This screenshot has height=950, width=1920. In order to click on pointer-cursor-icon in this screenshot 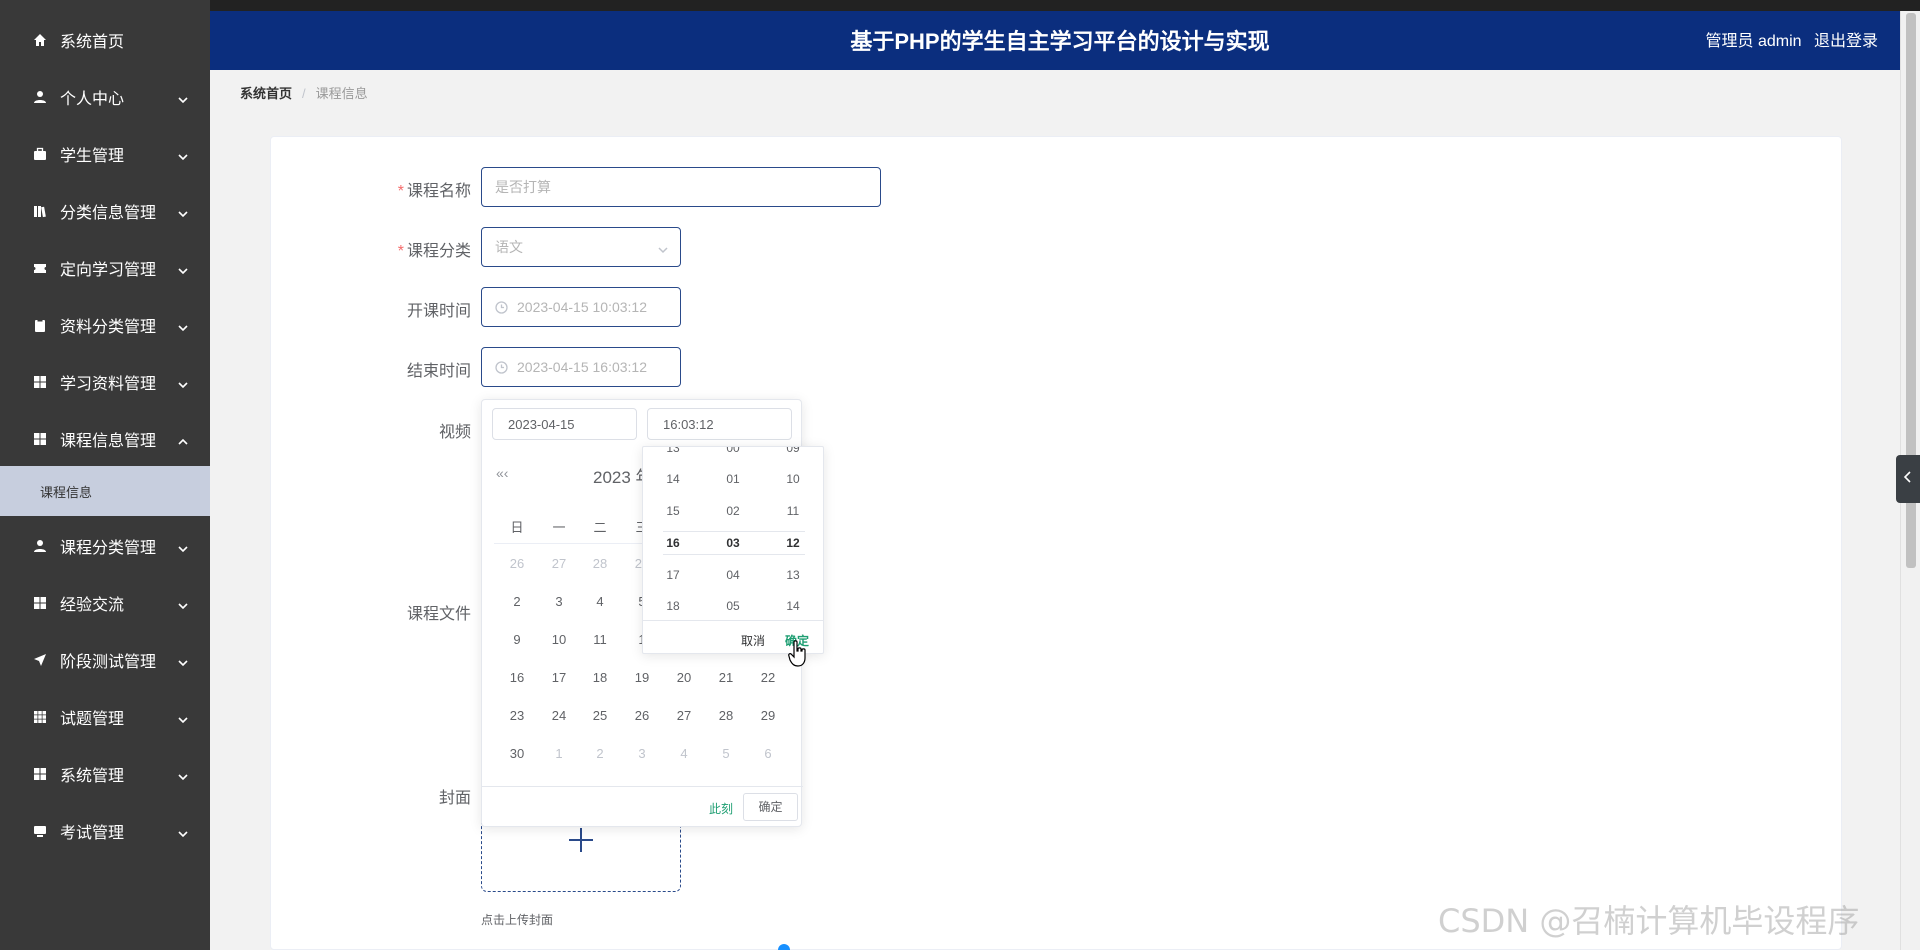, I will do `click(798, 654)`.